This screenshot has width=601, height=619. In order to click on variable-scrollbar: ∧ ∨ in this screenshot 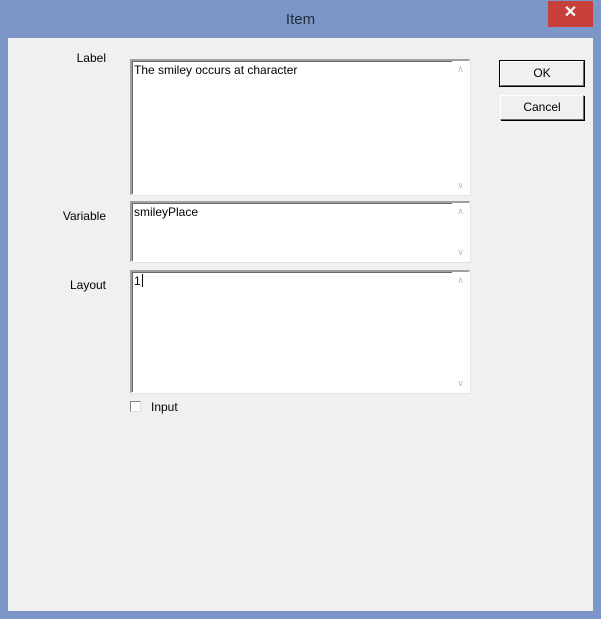, I will do `click(460, 232)`.